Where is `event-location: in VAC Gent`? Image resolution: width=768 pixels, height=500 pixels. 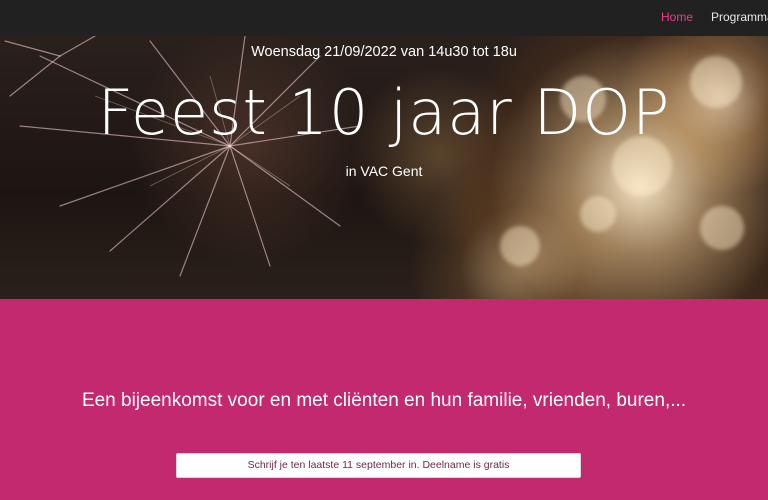 event-location: in VAC Gent is located at coordinates (384, 171).